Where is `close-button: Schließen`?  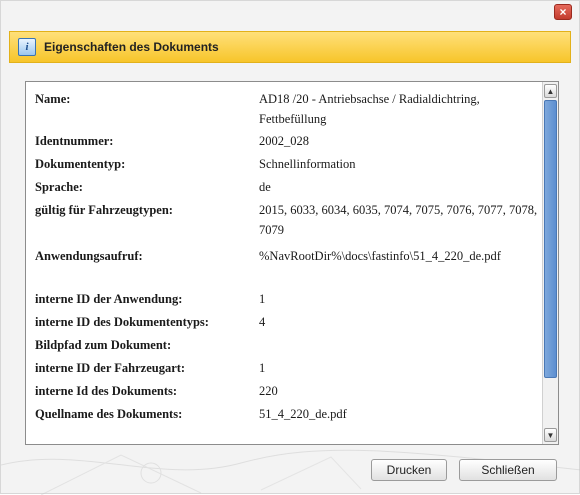
close-button: Schließen is located at coordinates (508, 470).